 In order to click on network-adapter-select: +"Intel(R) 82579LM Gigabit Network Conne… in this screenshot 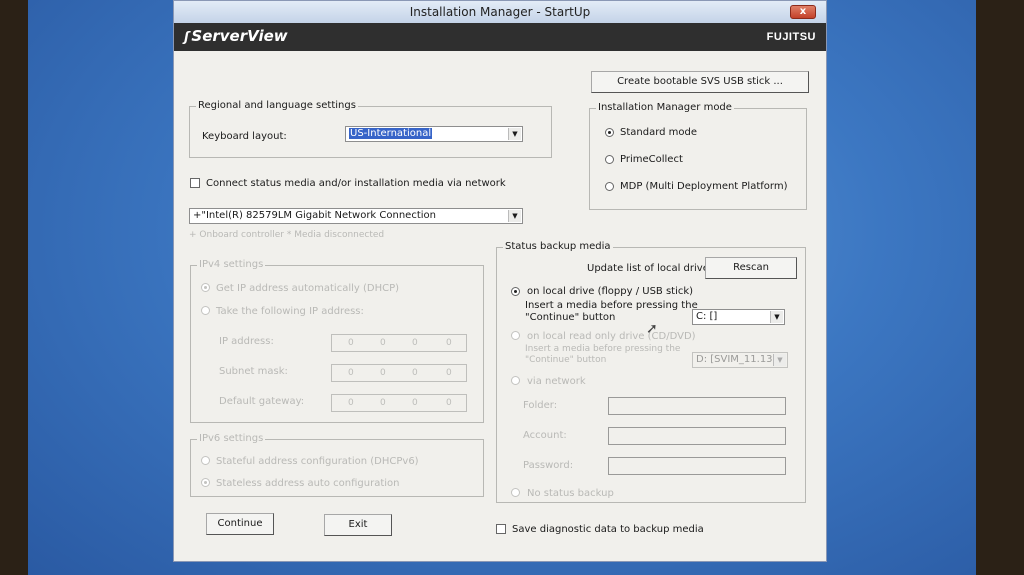, I will do `click(356, 216)`.